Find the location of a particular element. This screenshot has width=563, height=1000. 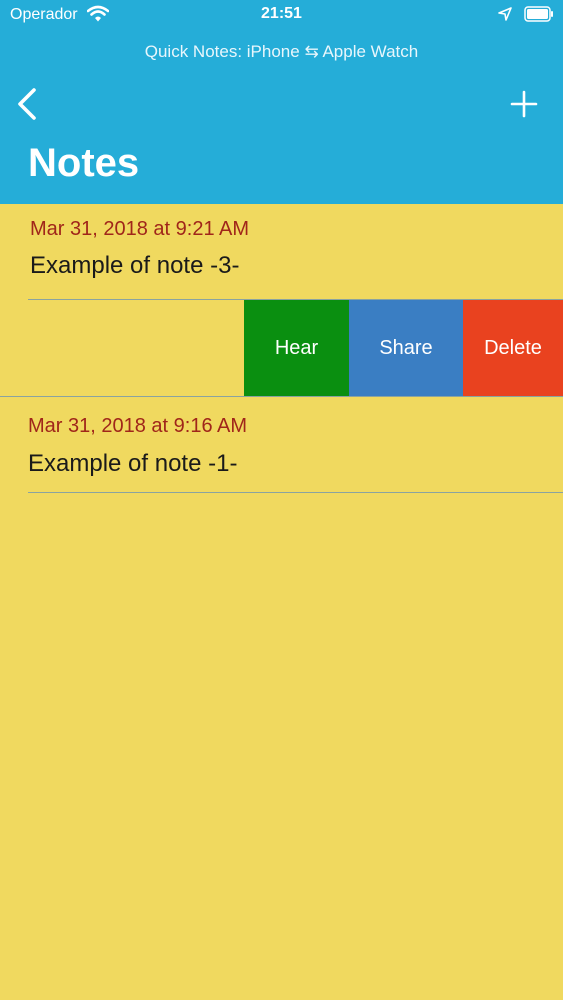

plus-icon is located at coordinates (524, 104).